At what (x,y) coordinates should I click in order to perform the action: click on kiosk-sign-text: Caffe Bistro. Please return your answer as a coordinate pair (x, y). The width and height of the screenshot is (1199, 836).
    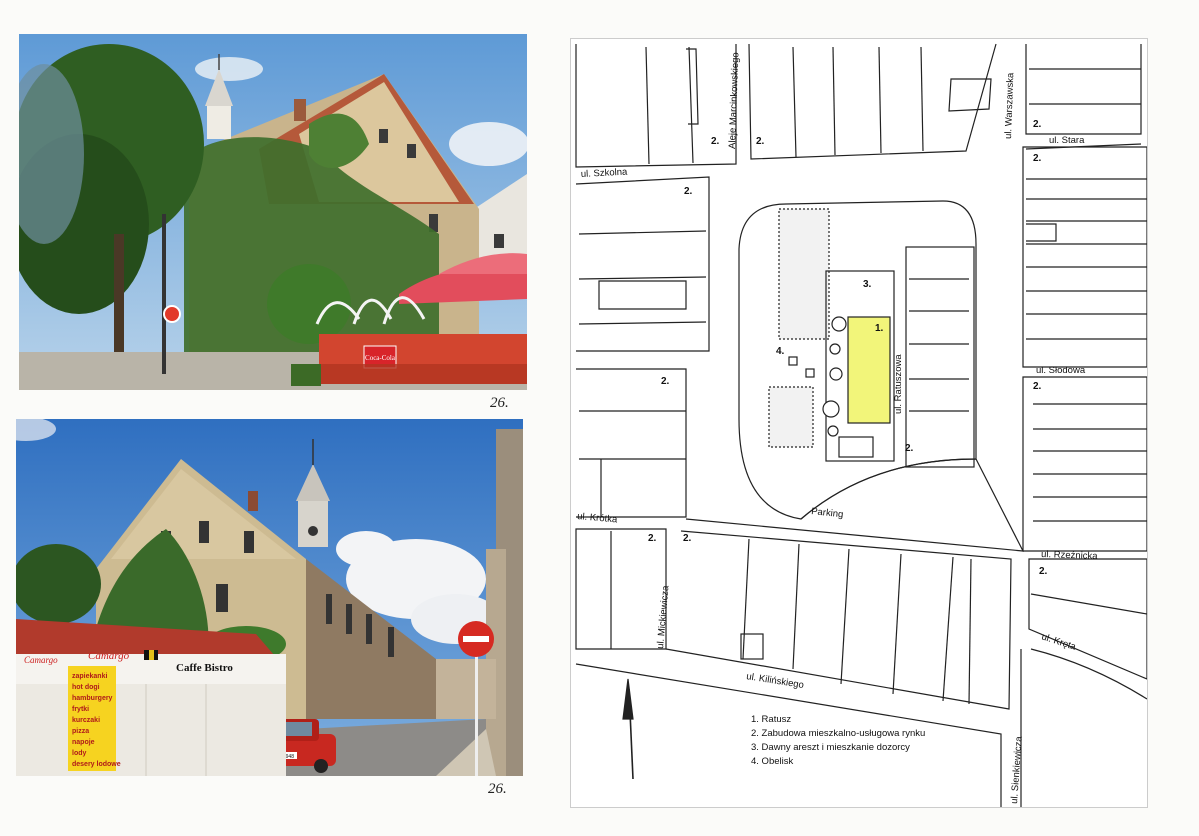
    Looking at the image, I should click on (204, 668).